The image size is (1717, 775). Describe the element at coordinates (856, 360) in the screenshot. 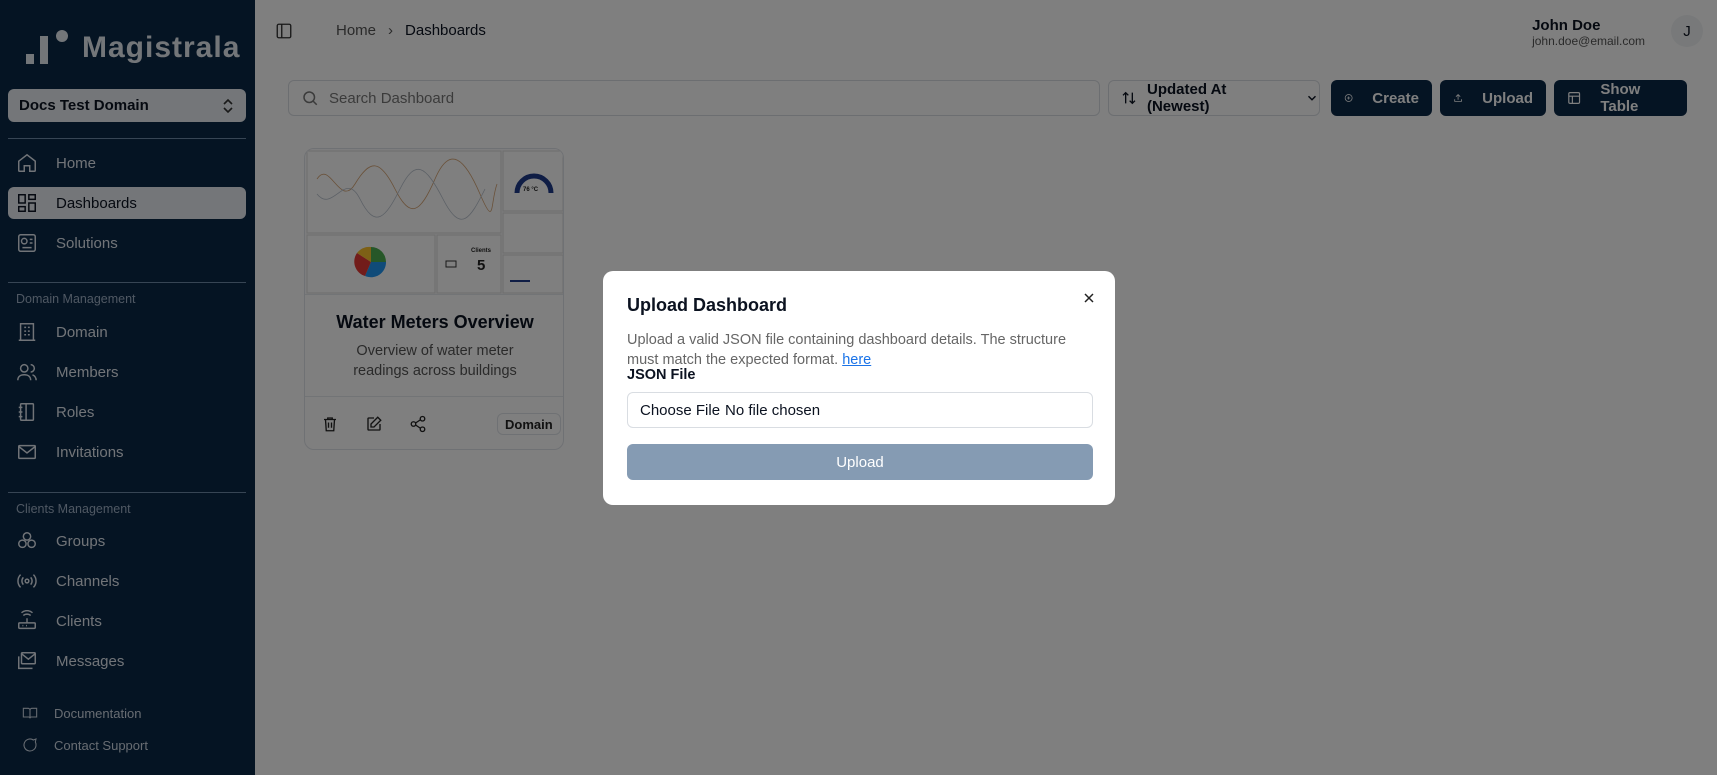

I see `format-help-link: here` at that location.